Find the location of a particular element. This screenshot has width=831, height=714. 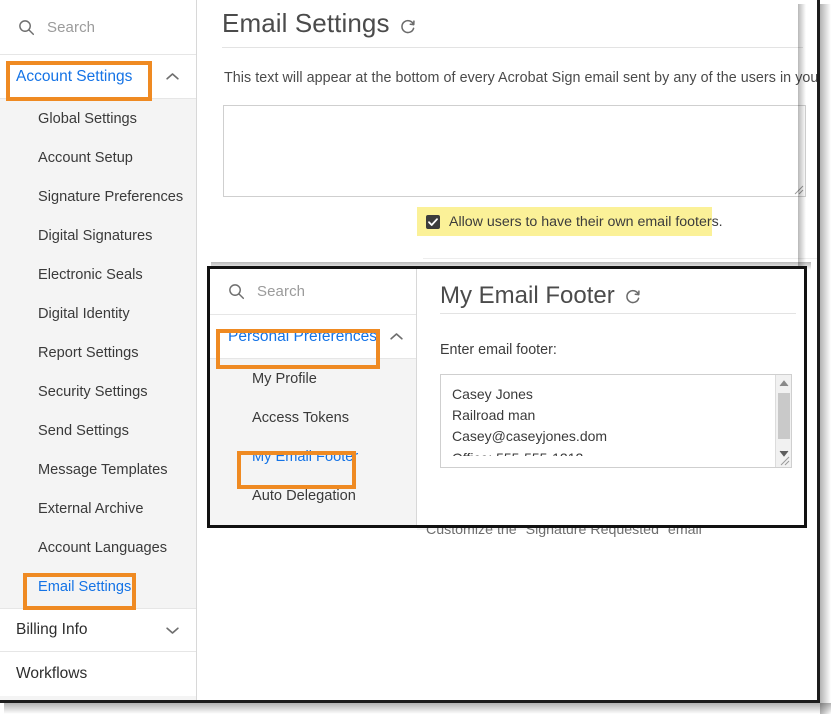

sidebar-group-billing-info: Billing Info is located at coordinates (98, 630).